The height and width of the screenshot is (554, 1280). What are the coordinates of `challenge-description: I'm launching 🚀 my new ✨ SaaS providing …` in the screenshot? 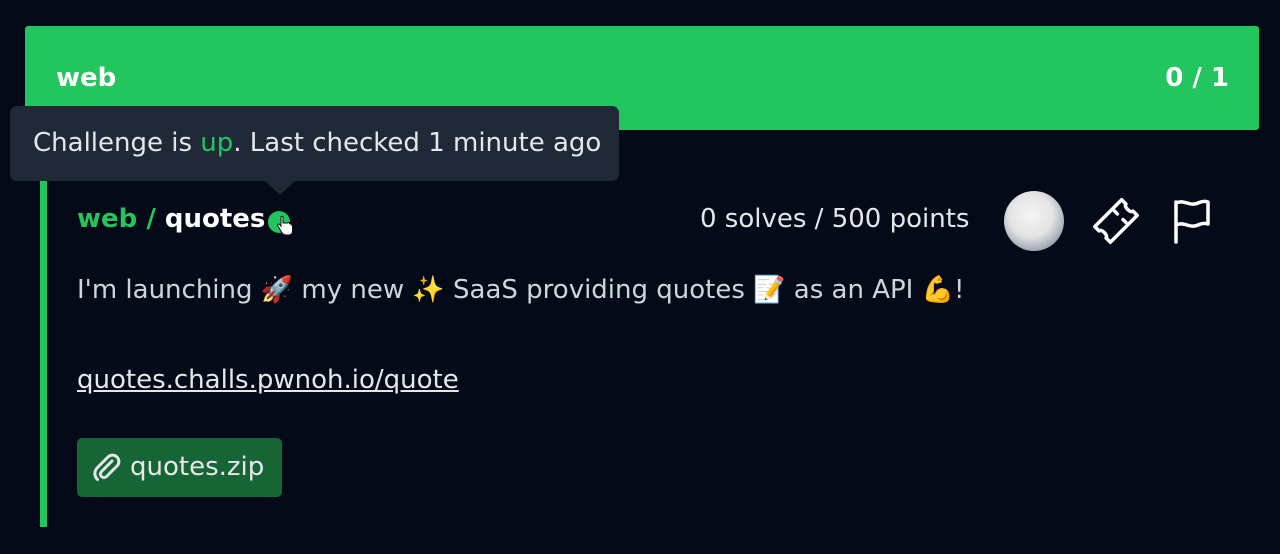 It's located at (521, 290).